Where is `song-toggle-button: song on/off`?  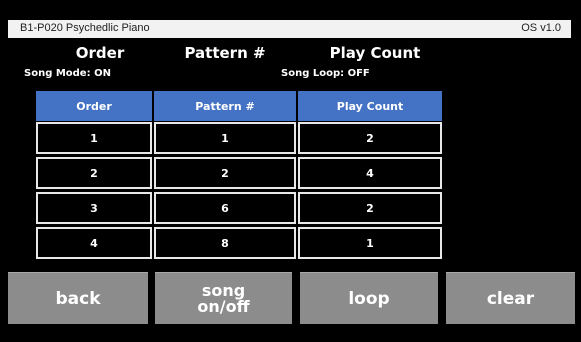
song-toggle-button: song on/off is located at coordinates (223, 298).